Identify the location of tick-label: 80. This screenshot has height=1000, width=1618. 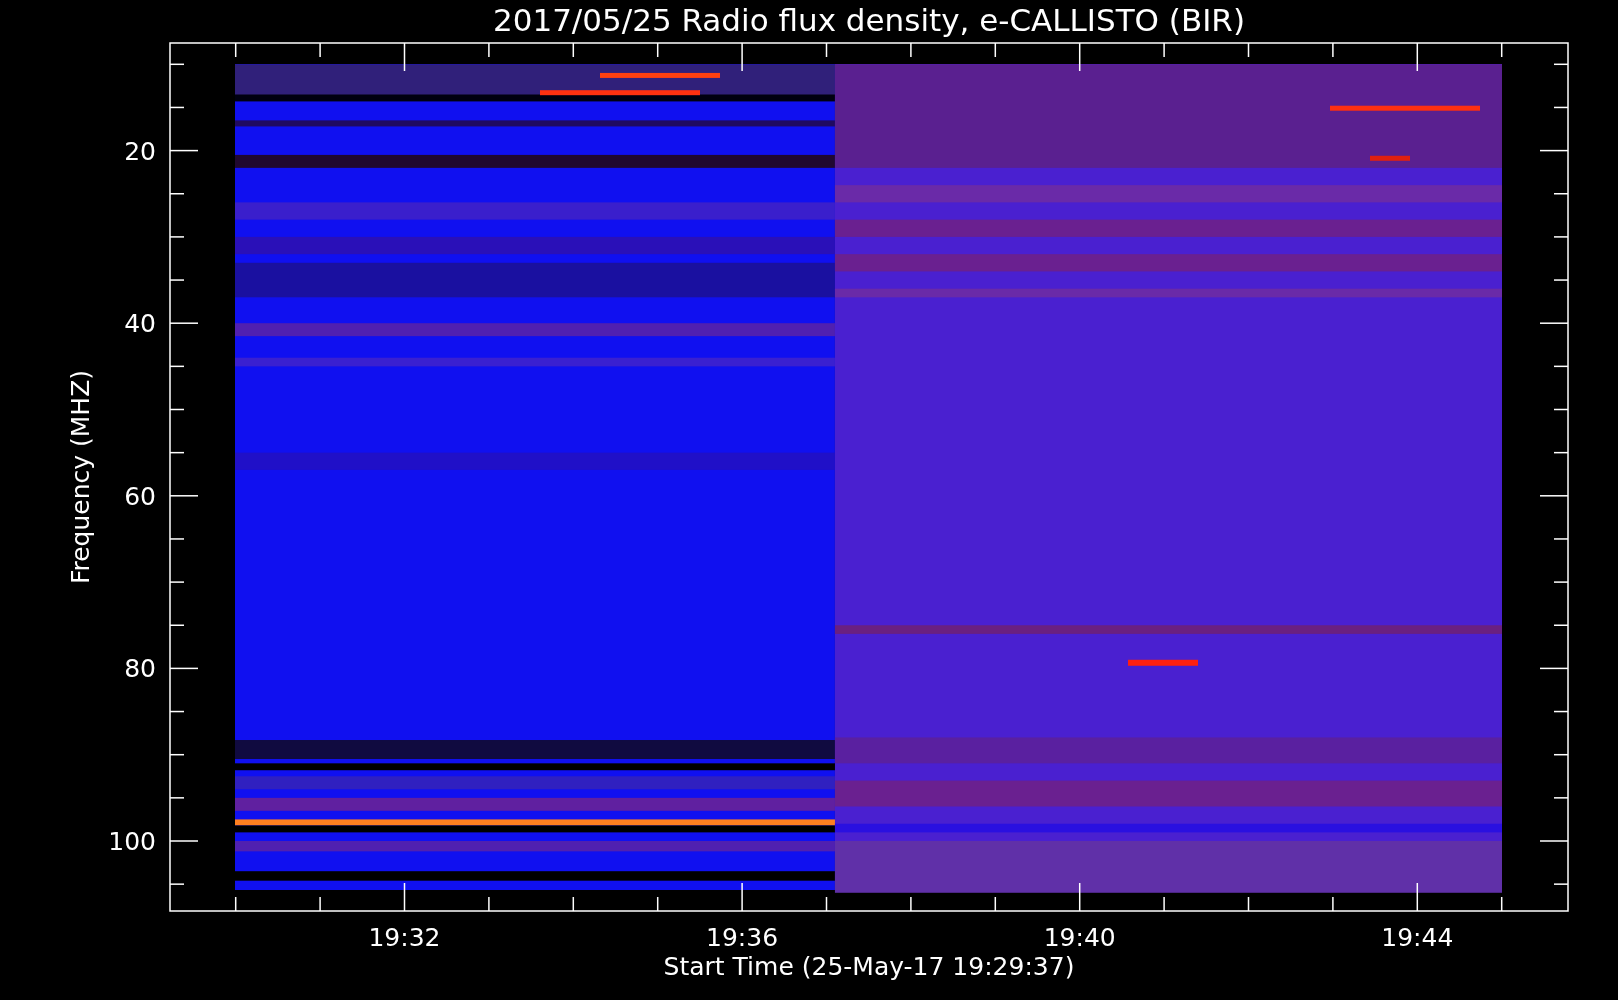
(140, 669).